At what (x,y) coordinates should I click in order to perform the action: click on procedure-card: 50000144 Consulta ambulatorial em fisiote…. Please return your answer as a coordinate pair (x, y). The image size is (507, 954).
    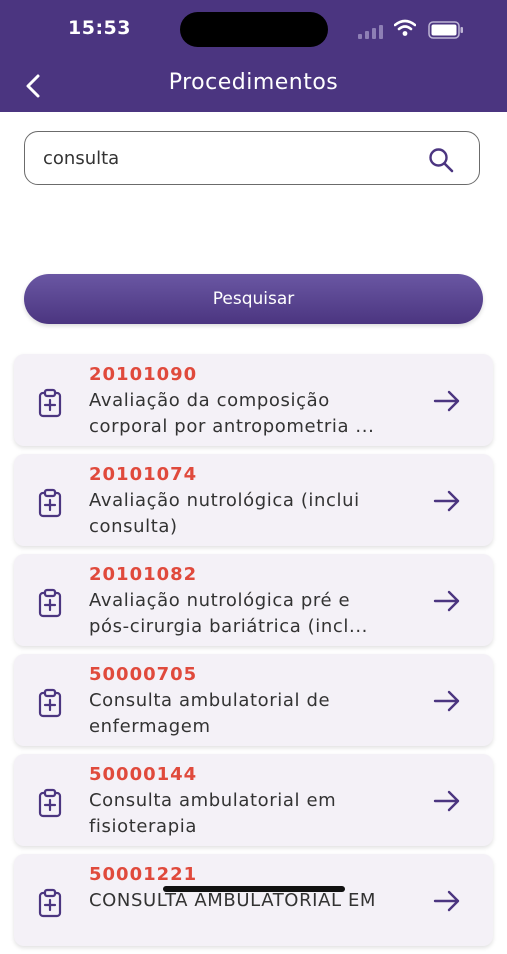
    Looking at the image, I should click on (253, 800).